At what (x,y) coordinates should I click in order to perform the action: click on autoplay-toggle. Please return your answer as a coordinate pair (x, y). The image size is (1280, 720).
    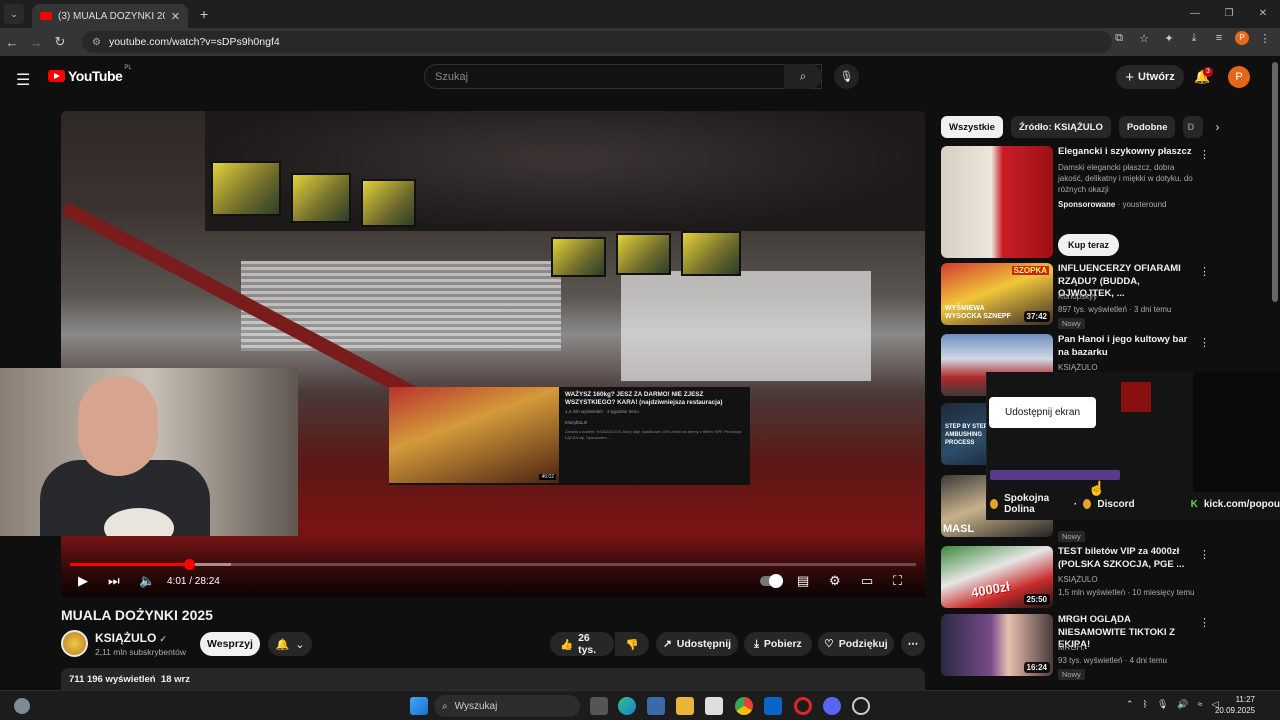
    Looking at the image, I should click on (771, 581).